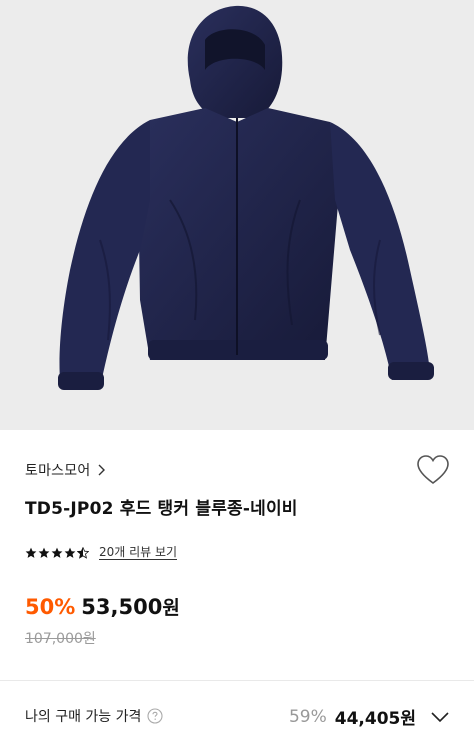  I want to click on star-half-icon, so click(83, 552).